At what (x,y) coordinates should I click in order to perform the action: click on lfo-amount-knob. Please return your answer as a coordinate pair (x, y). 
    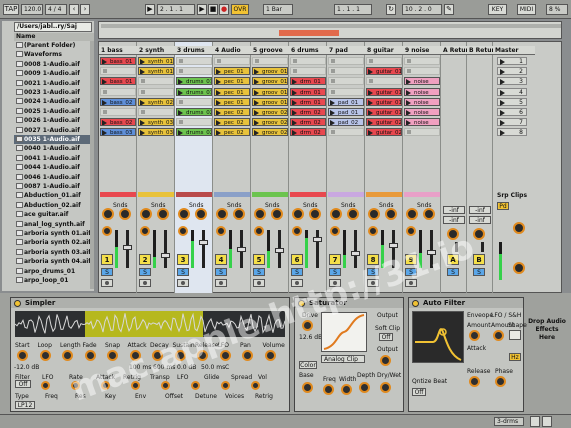
    Looking at the image, I should click on (498, 335).